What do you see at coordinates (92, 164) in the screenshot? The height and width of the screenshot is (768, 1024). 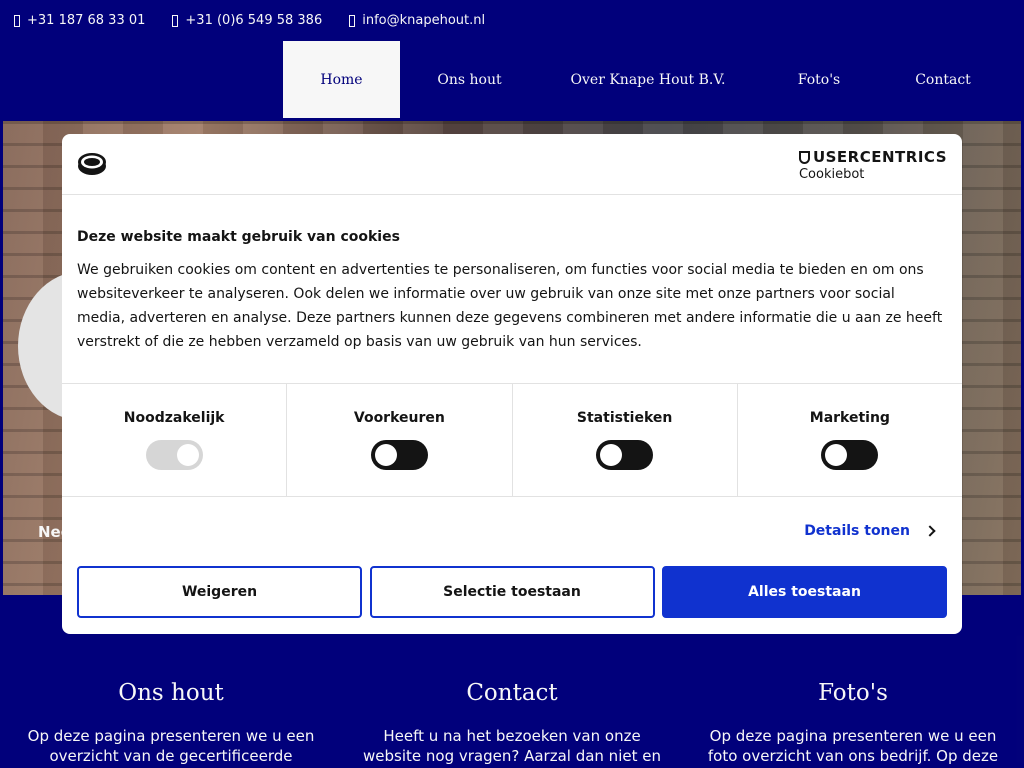 I see `cookie-icon` at bounding box center [92, 164].